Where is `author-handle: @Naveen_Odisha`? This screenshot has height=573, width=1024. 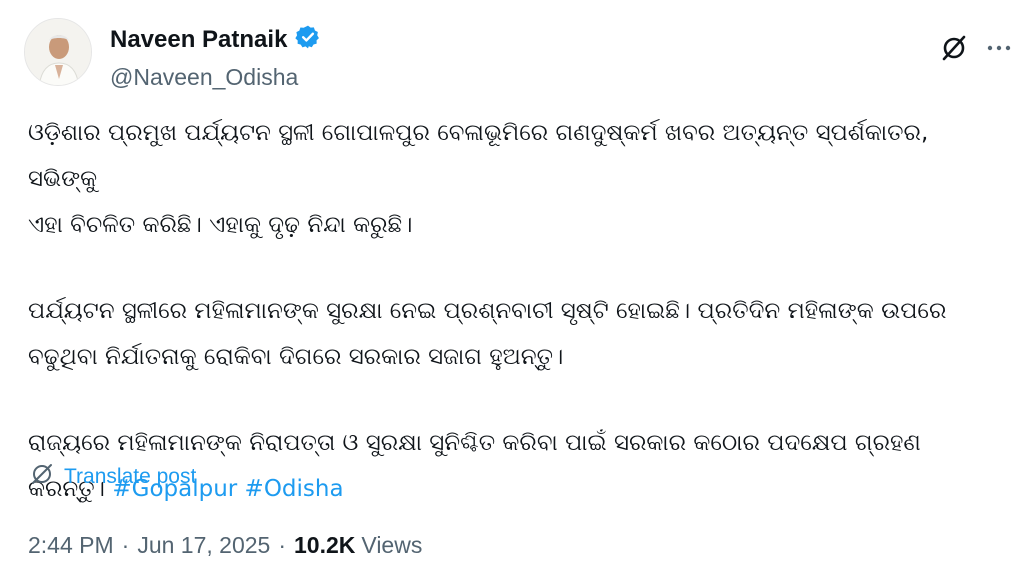 author-handle: @Naveen_Odisha is located at coordinates (215, 77).